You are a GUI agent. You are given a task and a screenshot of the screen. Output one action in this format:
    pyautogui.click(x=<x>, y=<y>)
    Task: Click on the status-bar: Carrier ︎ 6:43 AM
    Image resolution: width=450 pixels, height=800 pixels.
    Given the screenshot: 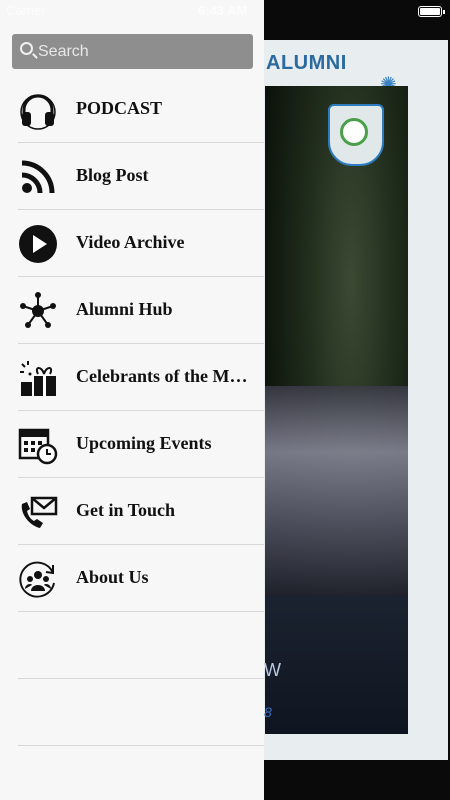 What is the action you would take?
    pyautogui.click(x=225, y=11)
    